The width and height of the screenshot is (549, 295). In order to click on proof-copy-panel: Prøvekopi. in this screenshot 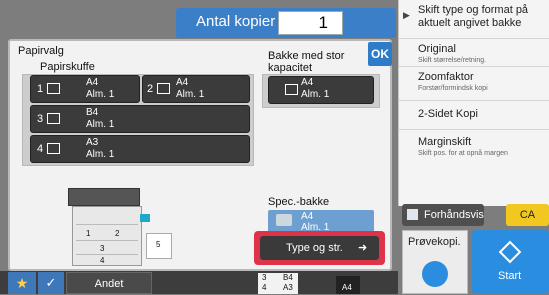, I will do `click(435, 262)`.